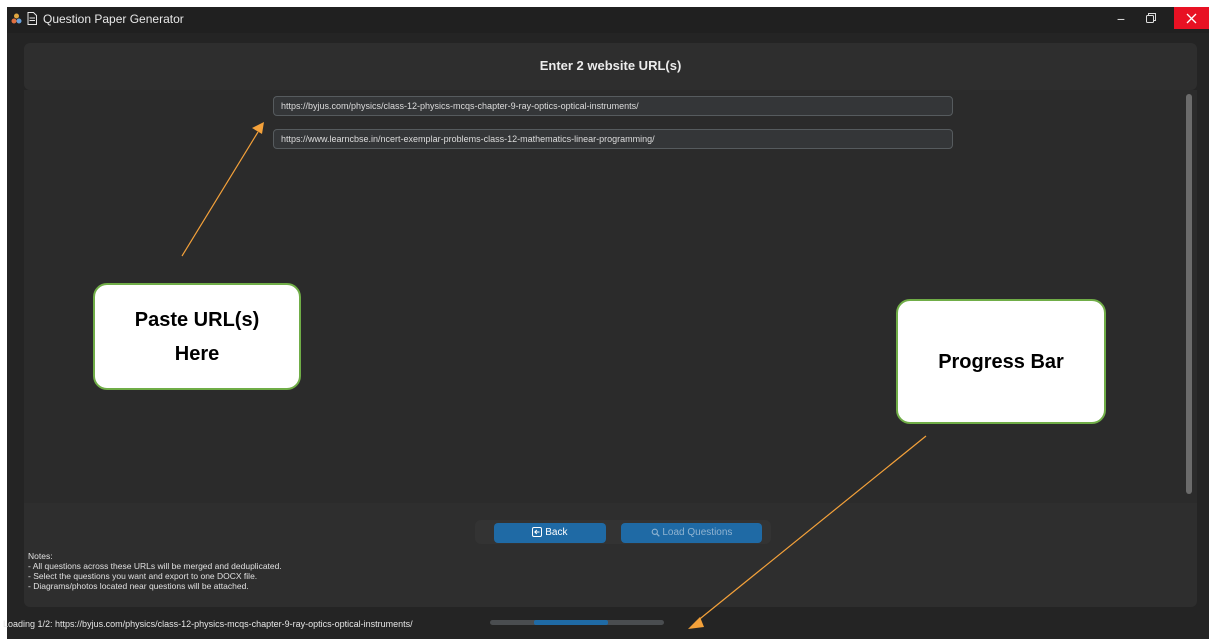 This screenshot has width=1216, height=639. I want to click on minimize-icon: −, so click(1121, 19).